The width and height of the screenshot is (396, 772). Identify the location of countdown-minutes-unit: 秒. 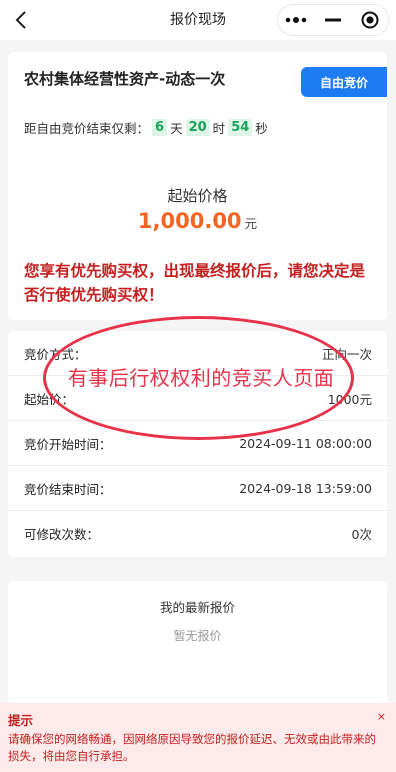
(261, 128).